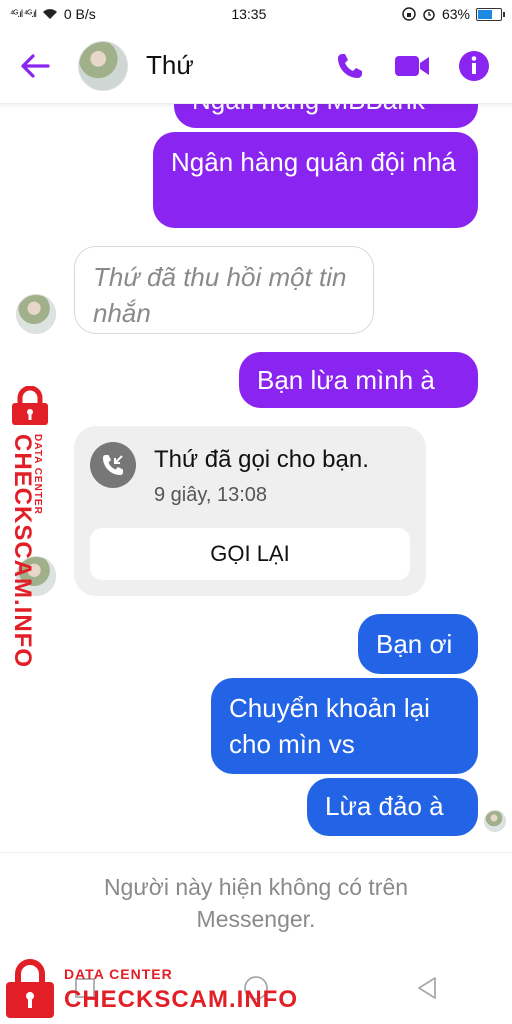 The image size is (512, 1024). What do you see at coordinates (409, 14) in the screenshot?
I see `lock-rotation-icon` at bounding box center [409, 14].